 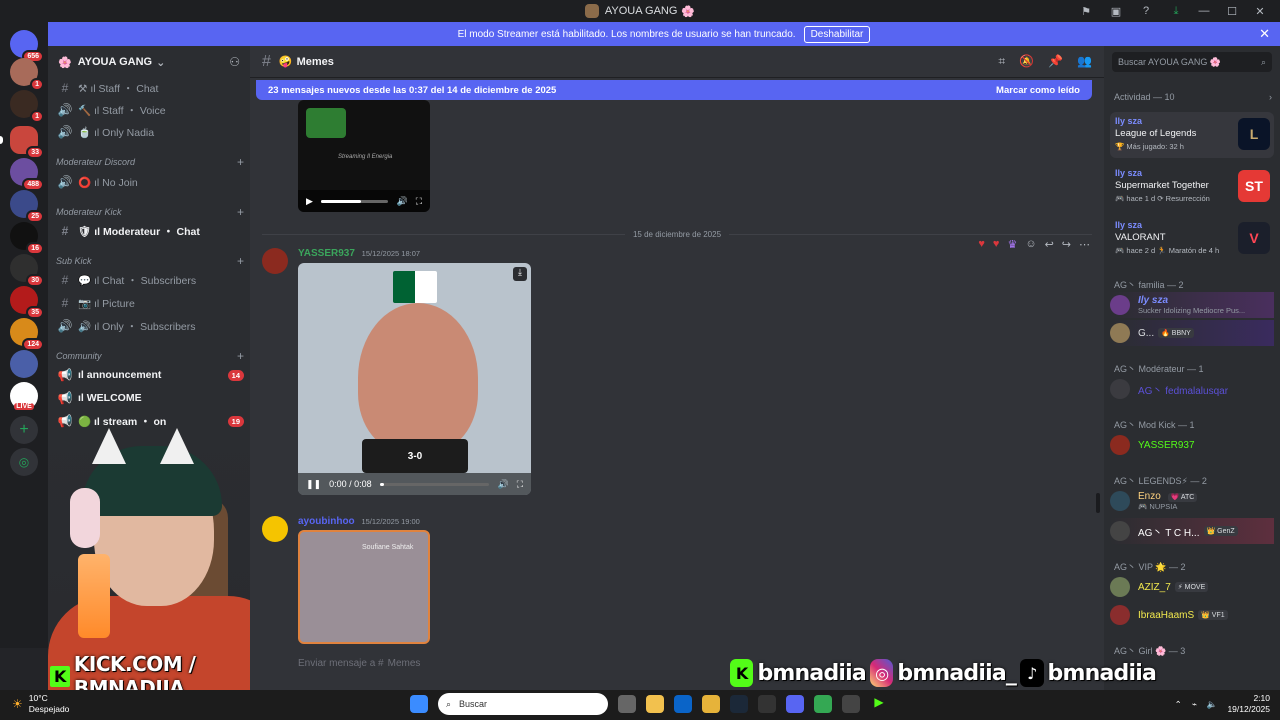 I want to click on volume-icon: 🔈, so click(x=1212, y=704).